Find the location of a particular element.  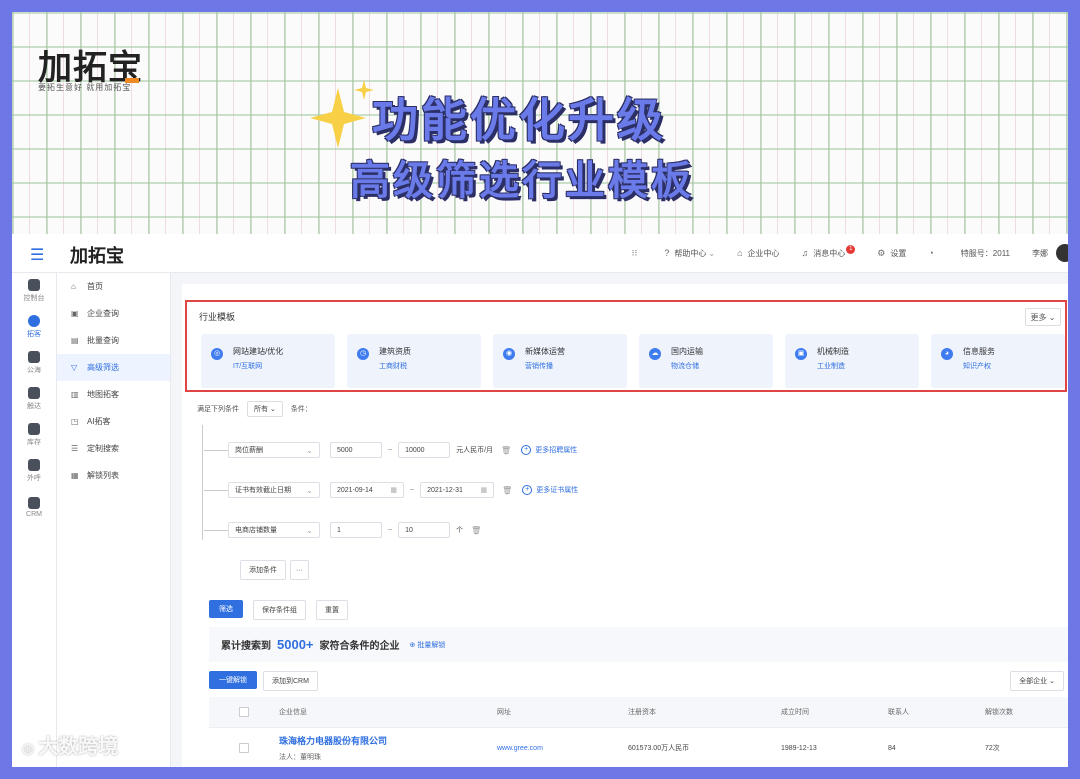

template-card-construction: ◷ 建筑资质 工商财税 is located at coordinates (414, 361).